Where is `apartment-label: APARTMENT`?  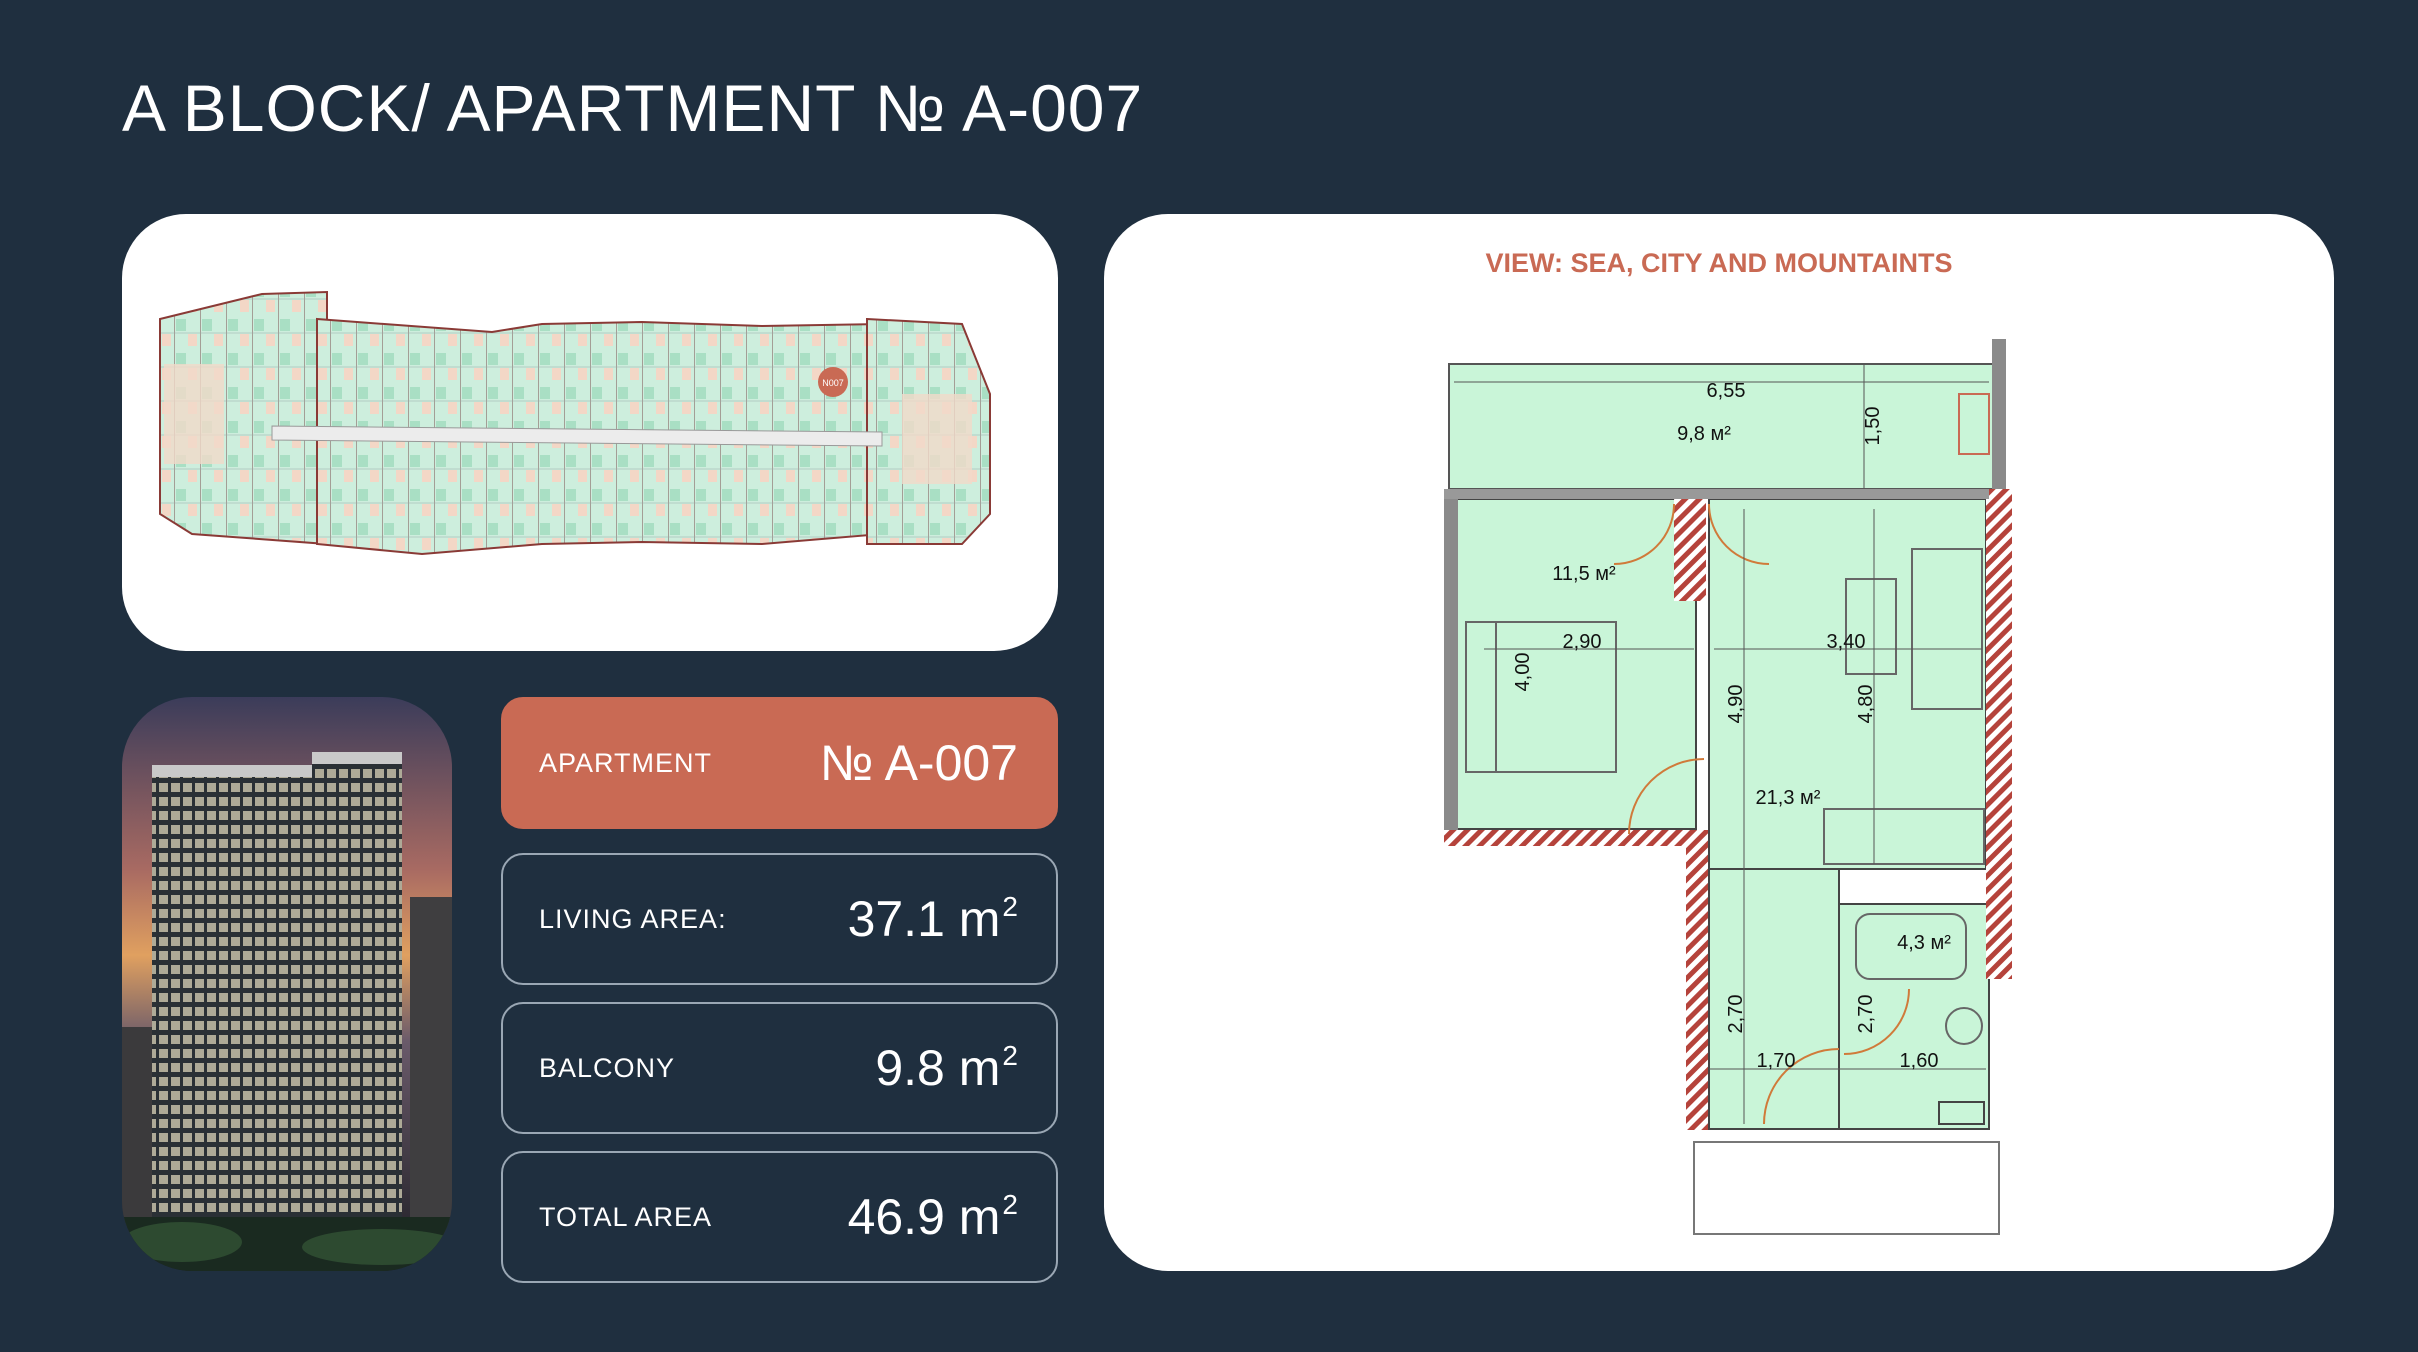 apartment-label: APARTMENT is located at coordinates (626, 762).